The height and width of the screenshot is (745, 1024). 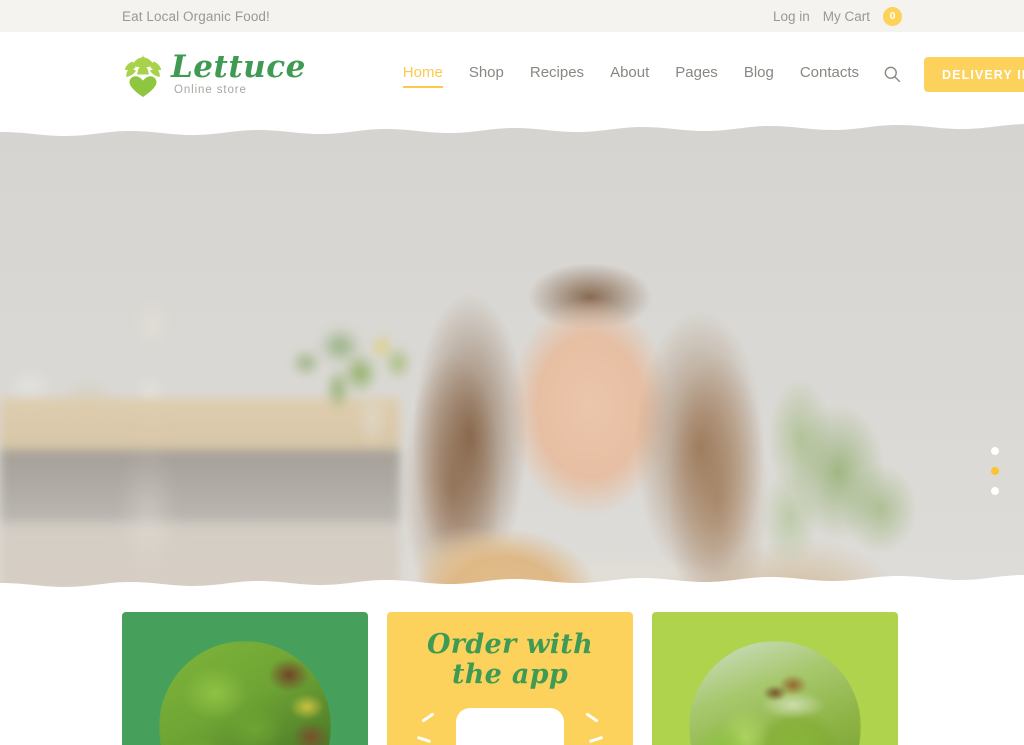 I want to click on order-with-app-title: Order with the app, so click(x=510, y=660).